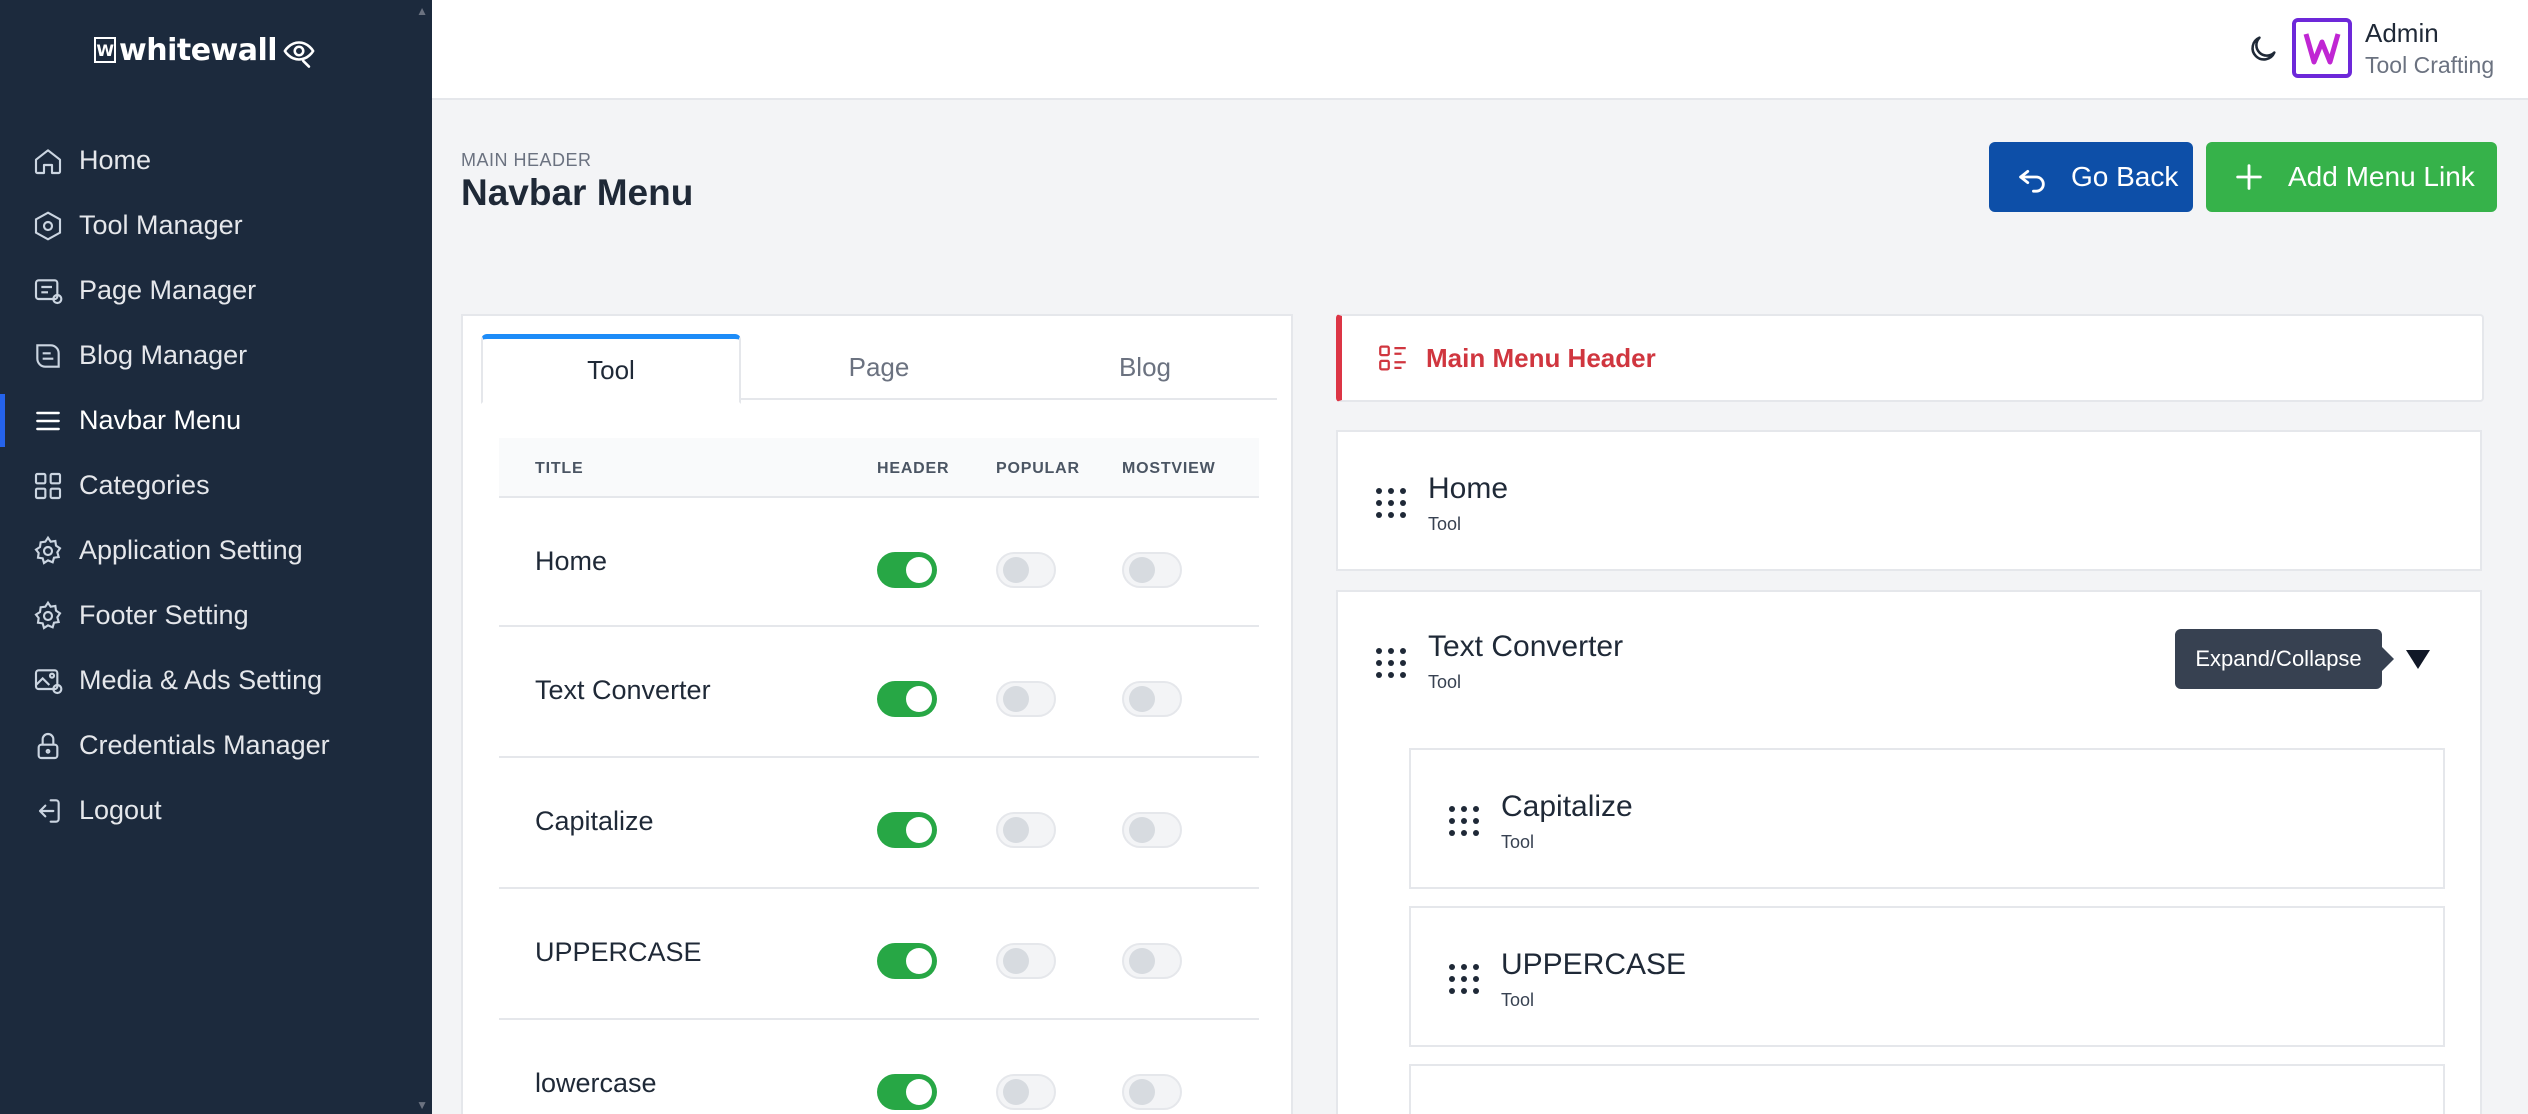 The height and width of the screenshot is (1114, 2528). I want to click on go-back-label: Go Back, so click(2125, 176).